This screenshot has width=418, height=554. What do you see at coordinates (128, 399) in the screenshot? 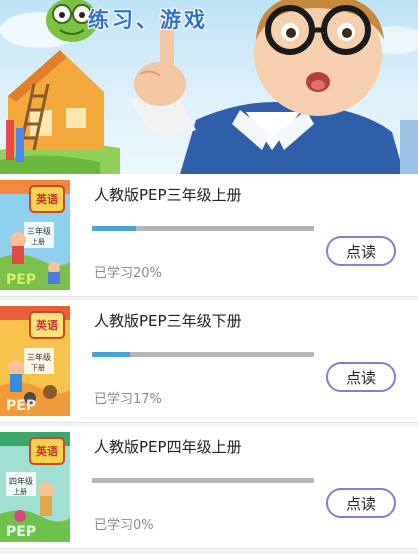
I see `progress-text: 已学习17%` at bounding box center [128, 399].